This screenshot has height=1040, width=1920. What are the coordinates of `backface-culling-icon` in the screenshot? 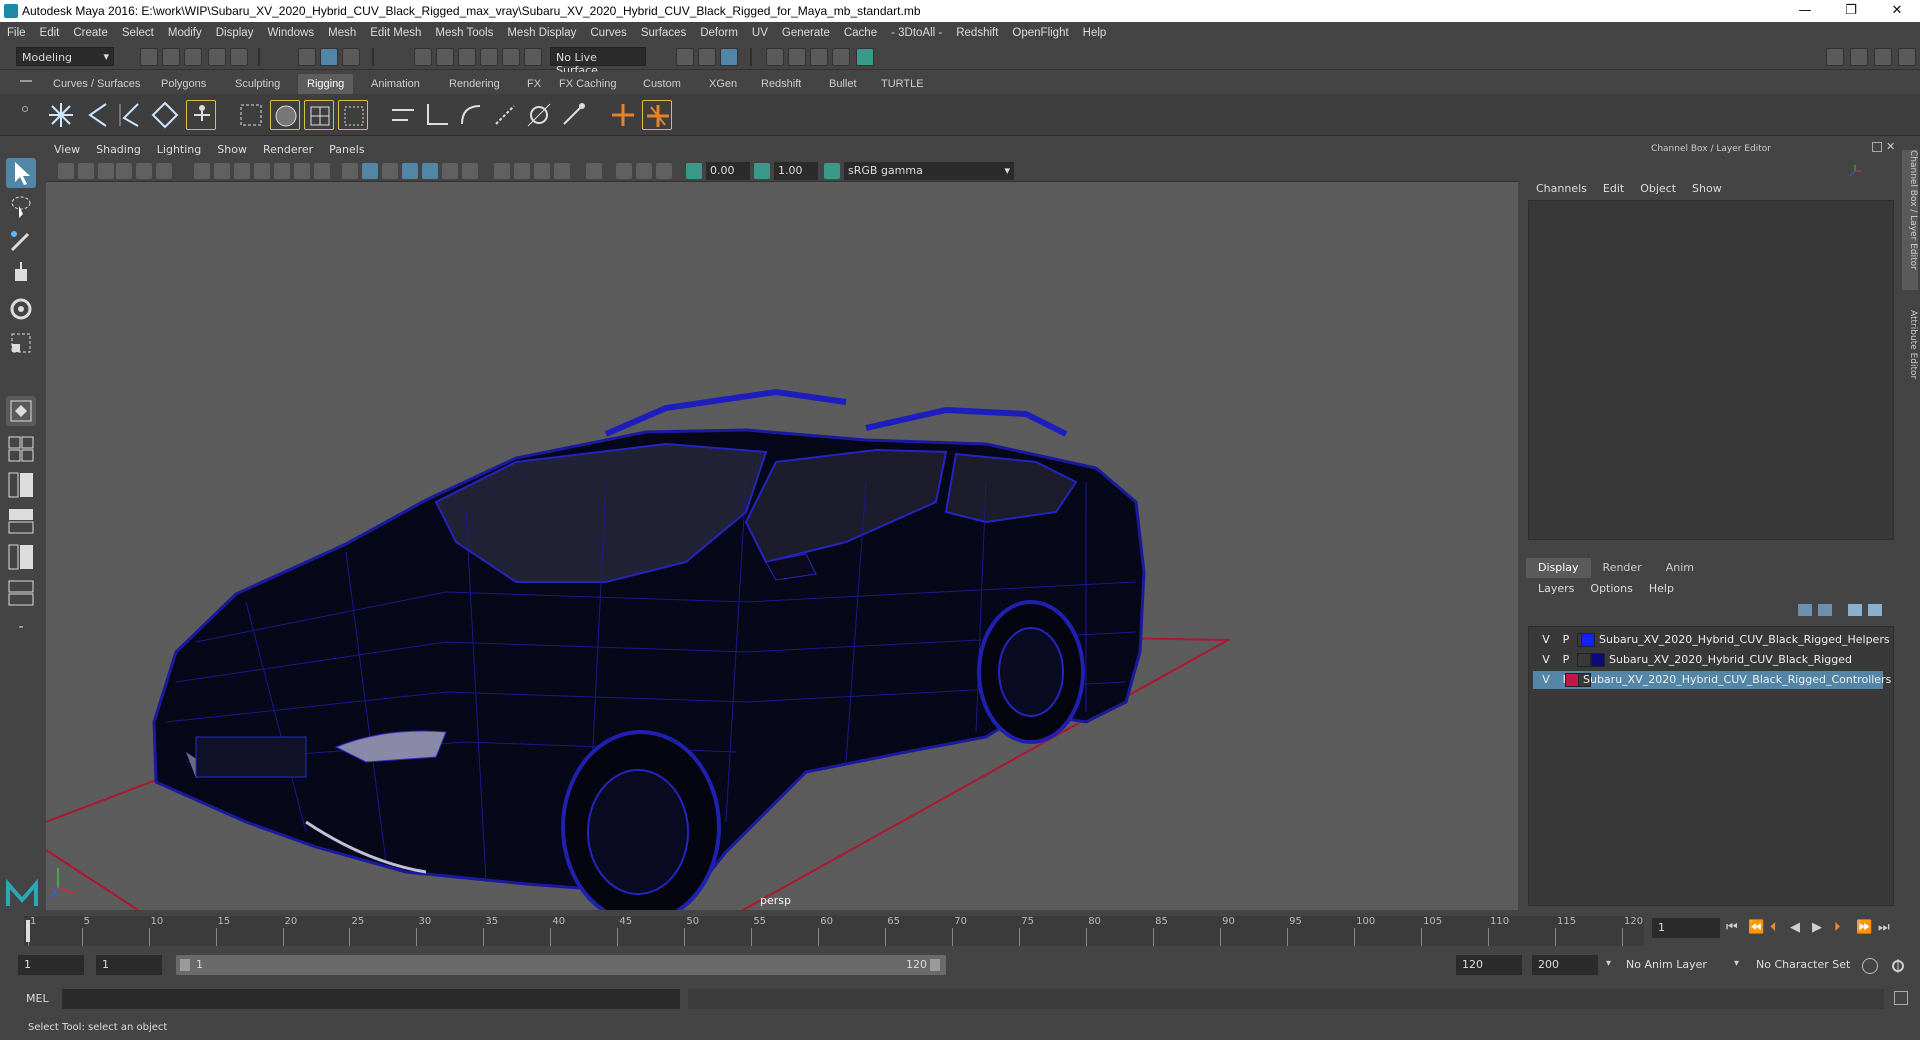 It's located at (664, 171).